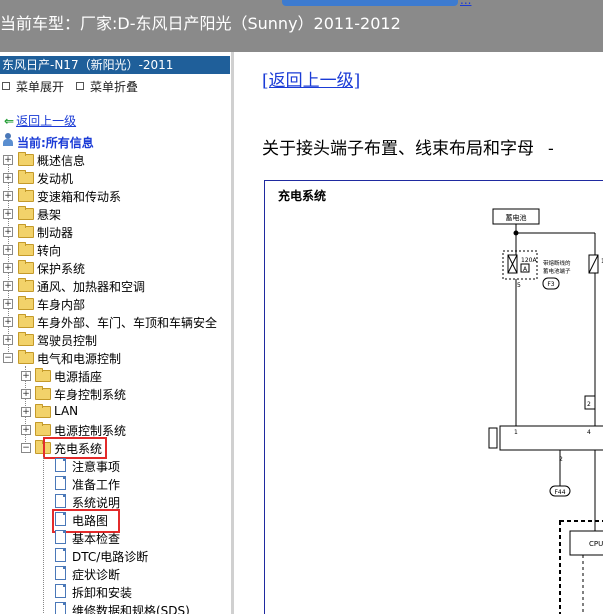 Image resolution: width=603 pixels, height=614 pixels. Describe the element at coordinates (49, 251) in the screenshot. I see `tree-item-label: 转向` at that location.